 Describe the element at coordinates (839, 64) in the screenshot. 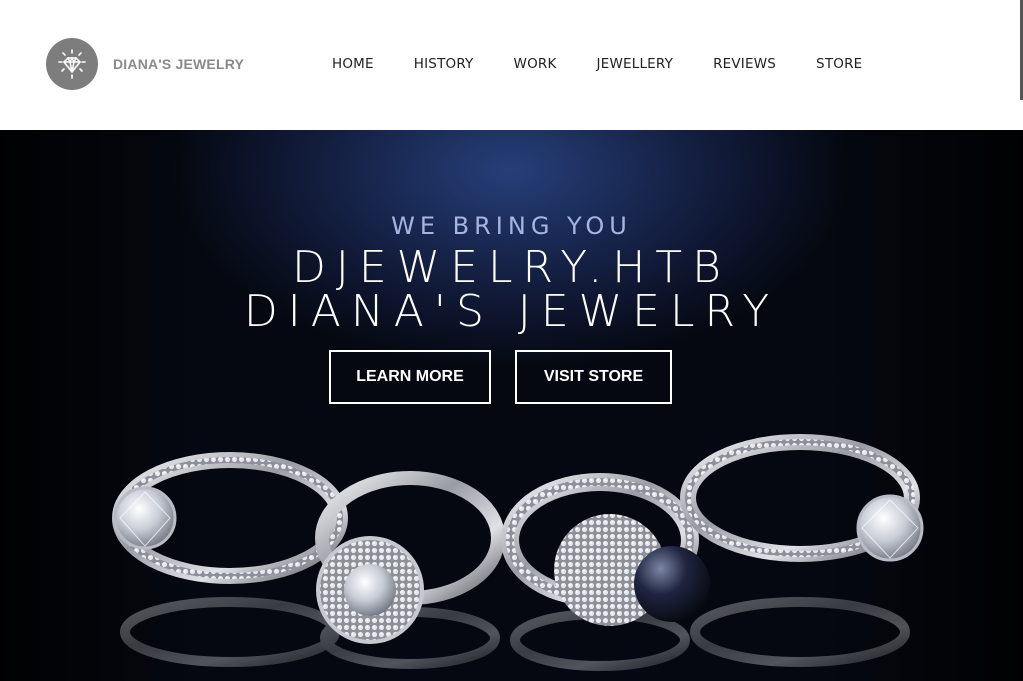

I see `nav-store: STORE` at that location.